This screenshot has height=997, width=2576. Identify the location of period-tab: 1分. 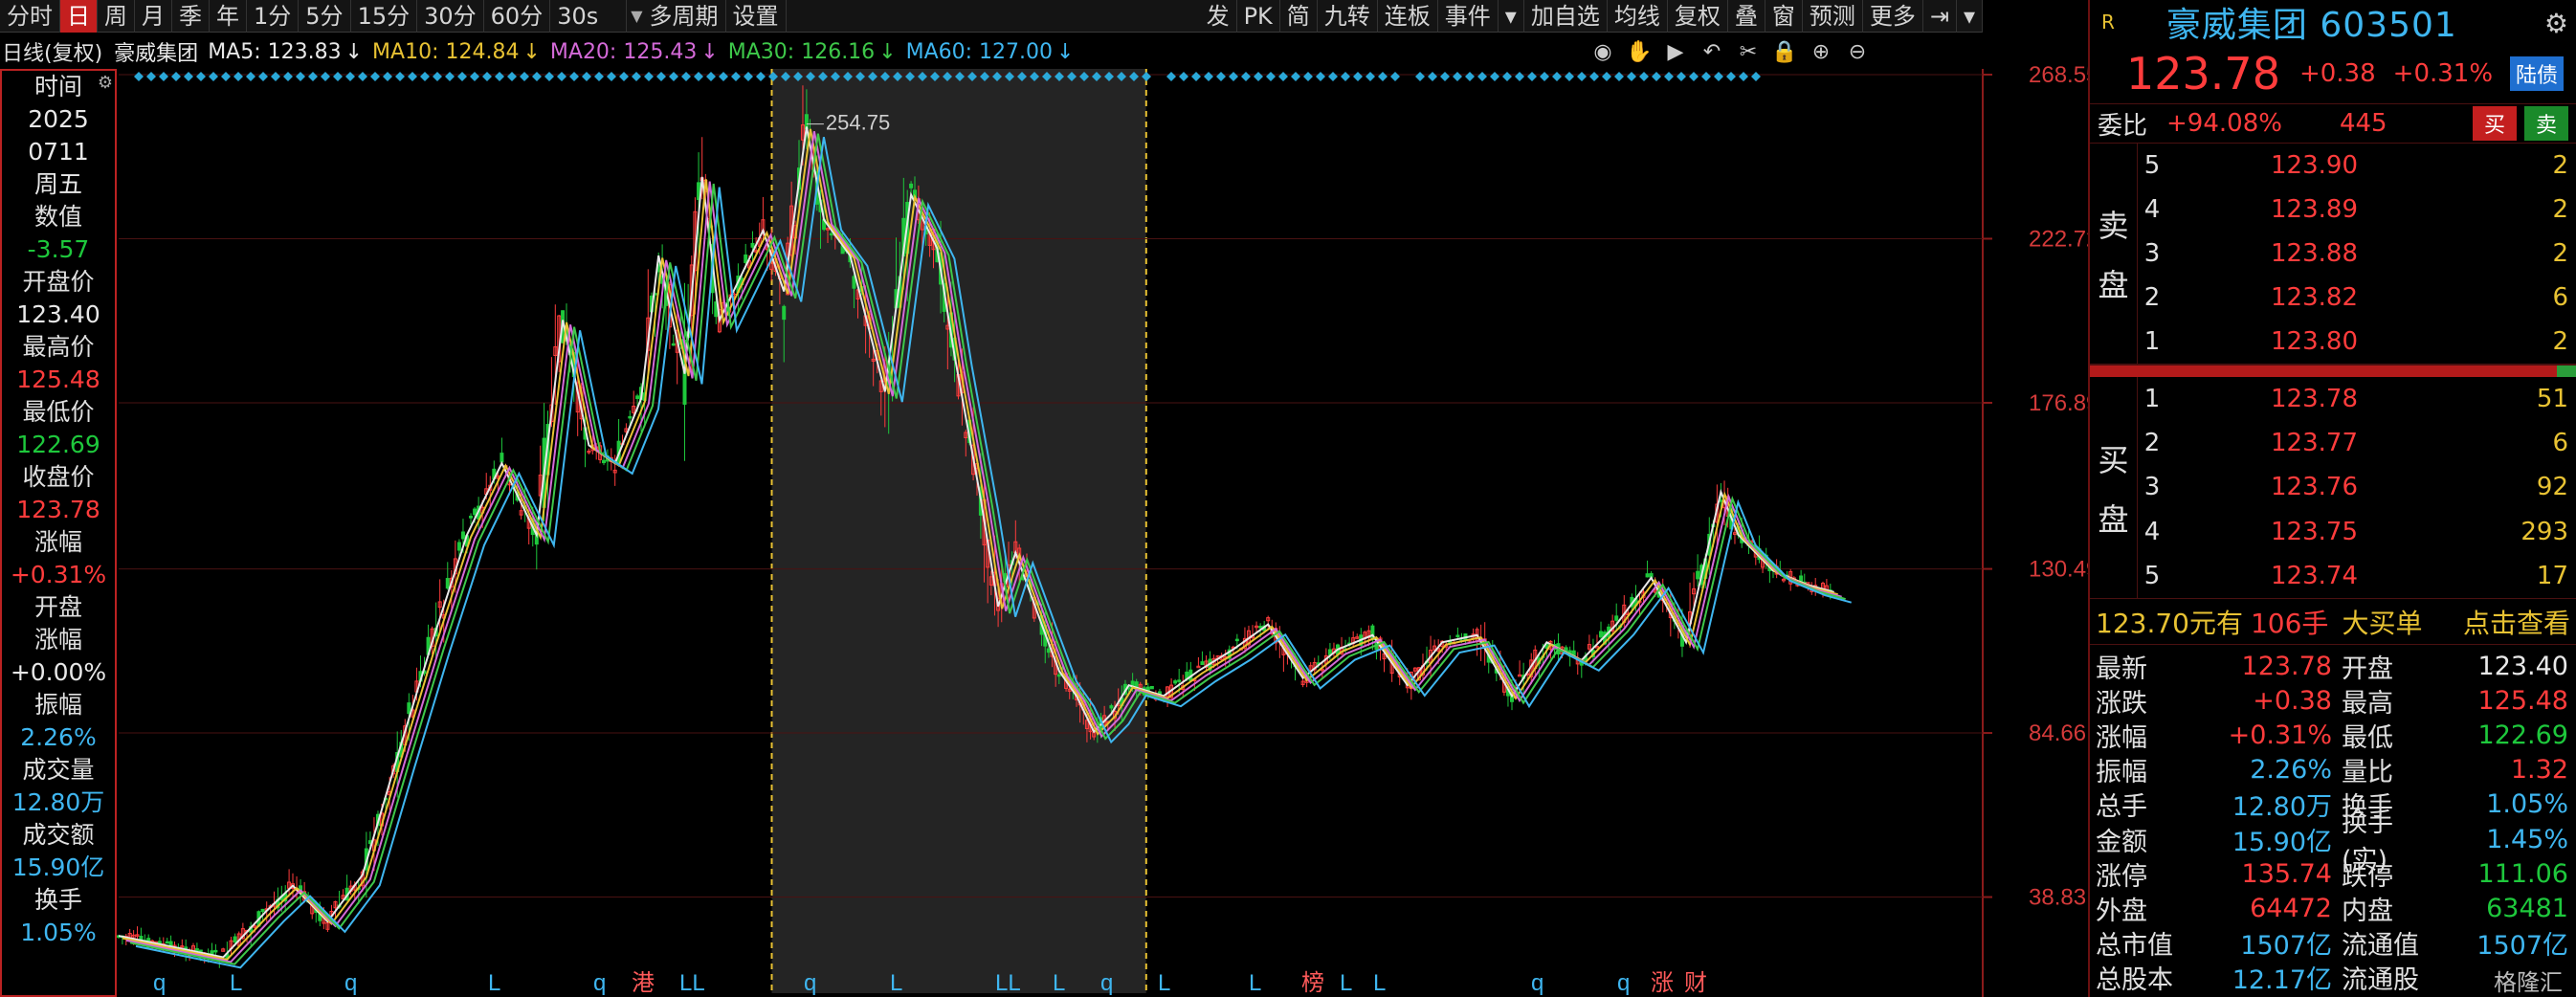
(273, 16).